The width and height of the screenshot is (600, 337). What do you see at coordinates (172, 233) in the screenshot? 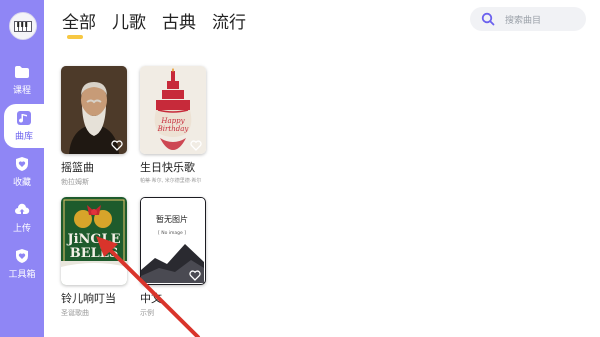
I see `cover-text-no-image-en: [ No image ]` at bounding box center [172, 233].